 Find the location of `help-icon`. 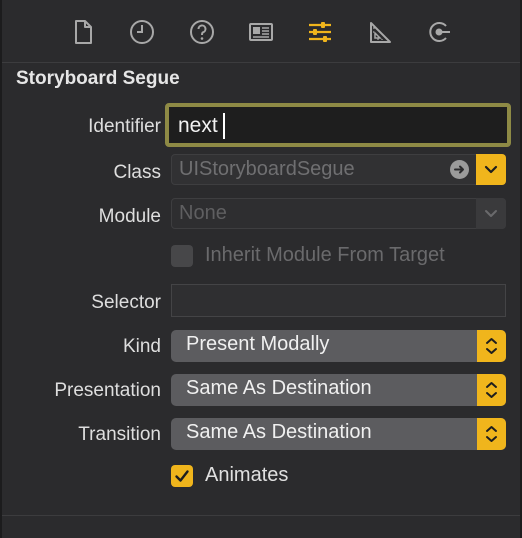

help-icon is located at coordinates (202, 32).